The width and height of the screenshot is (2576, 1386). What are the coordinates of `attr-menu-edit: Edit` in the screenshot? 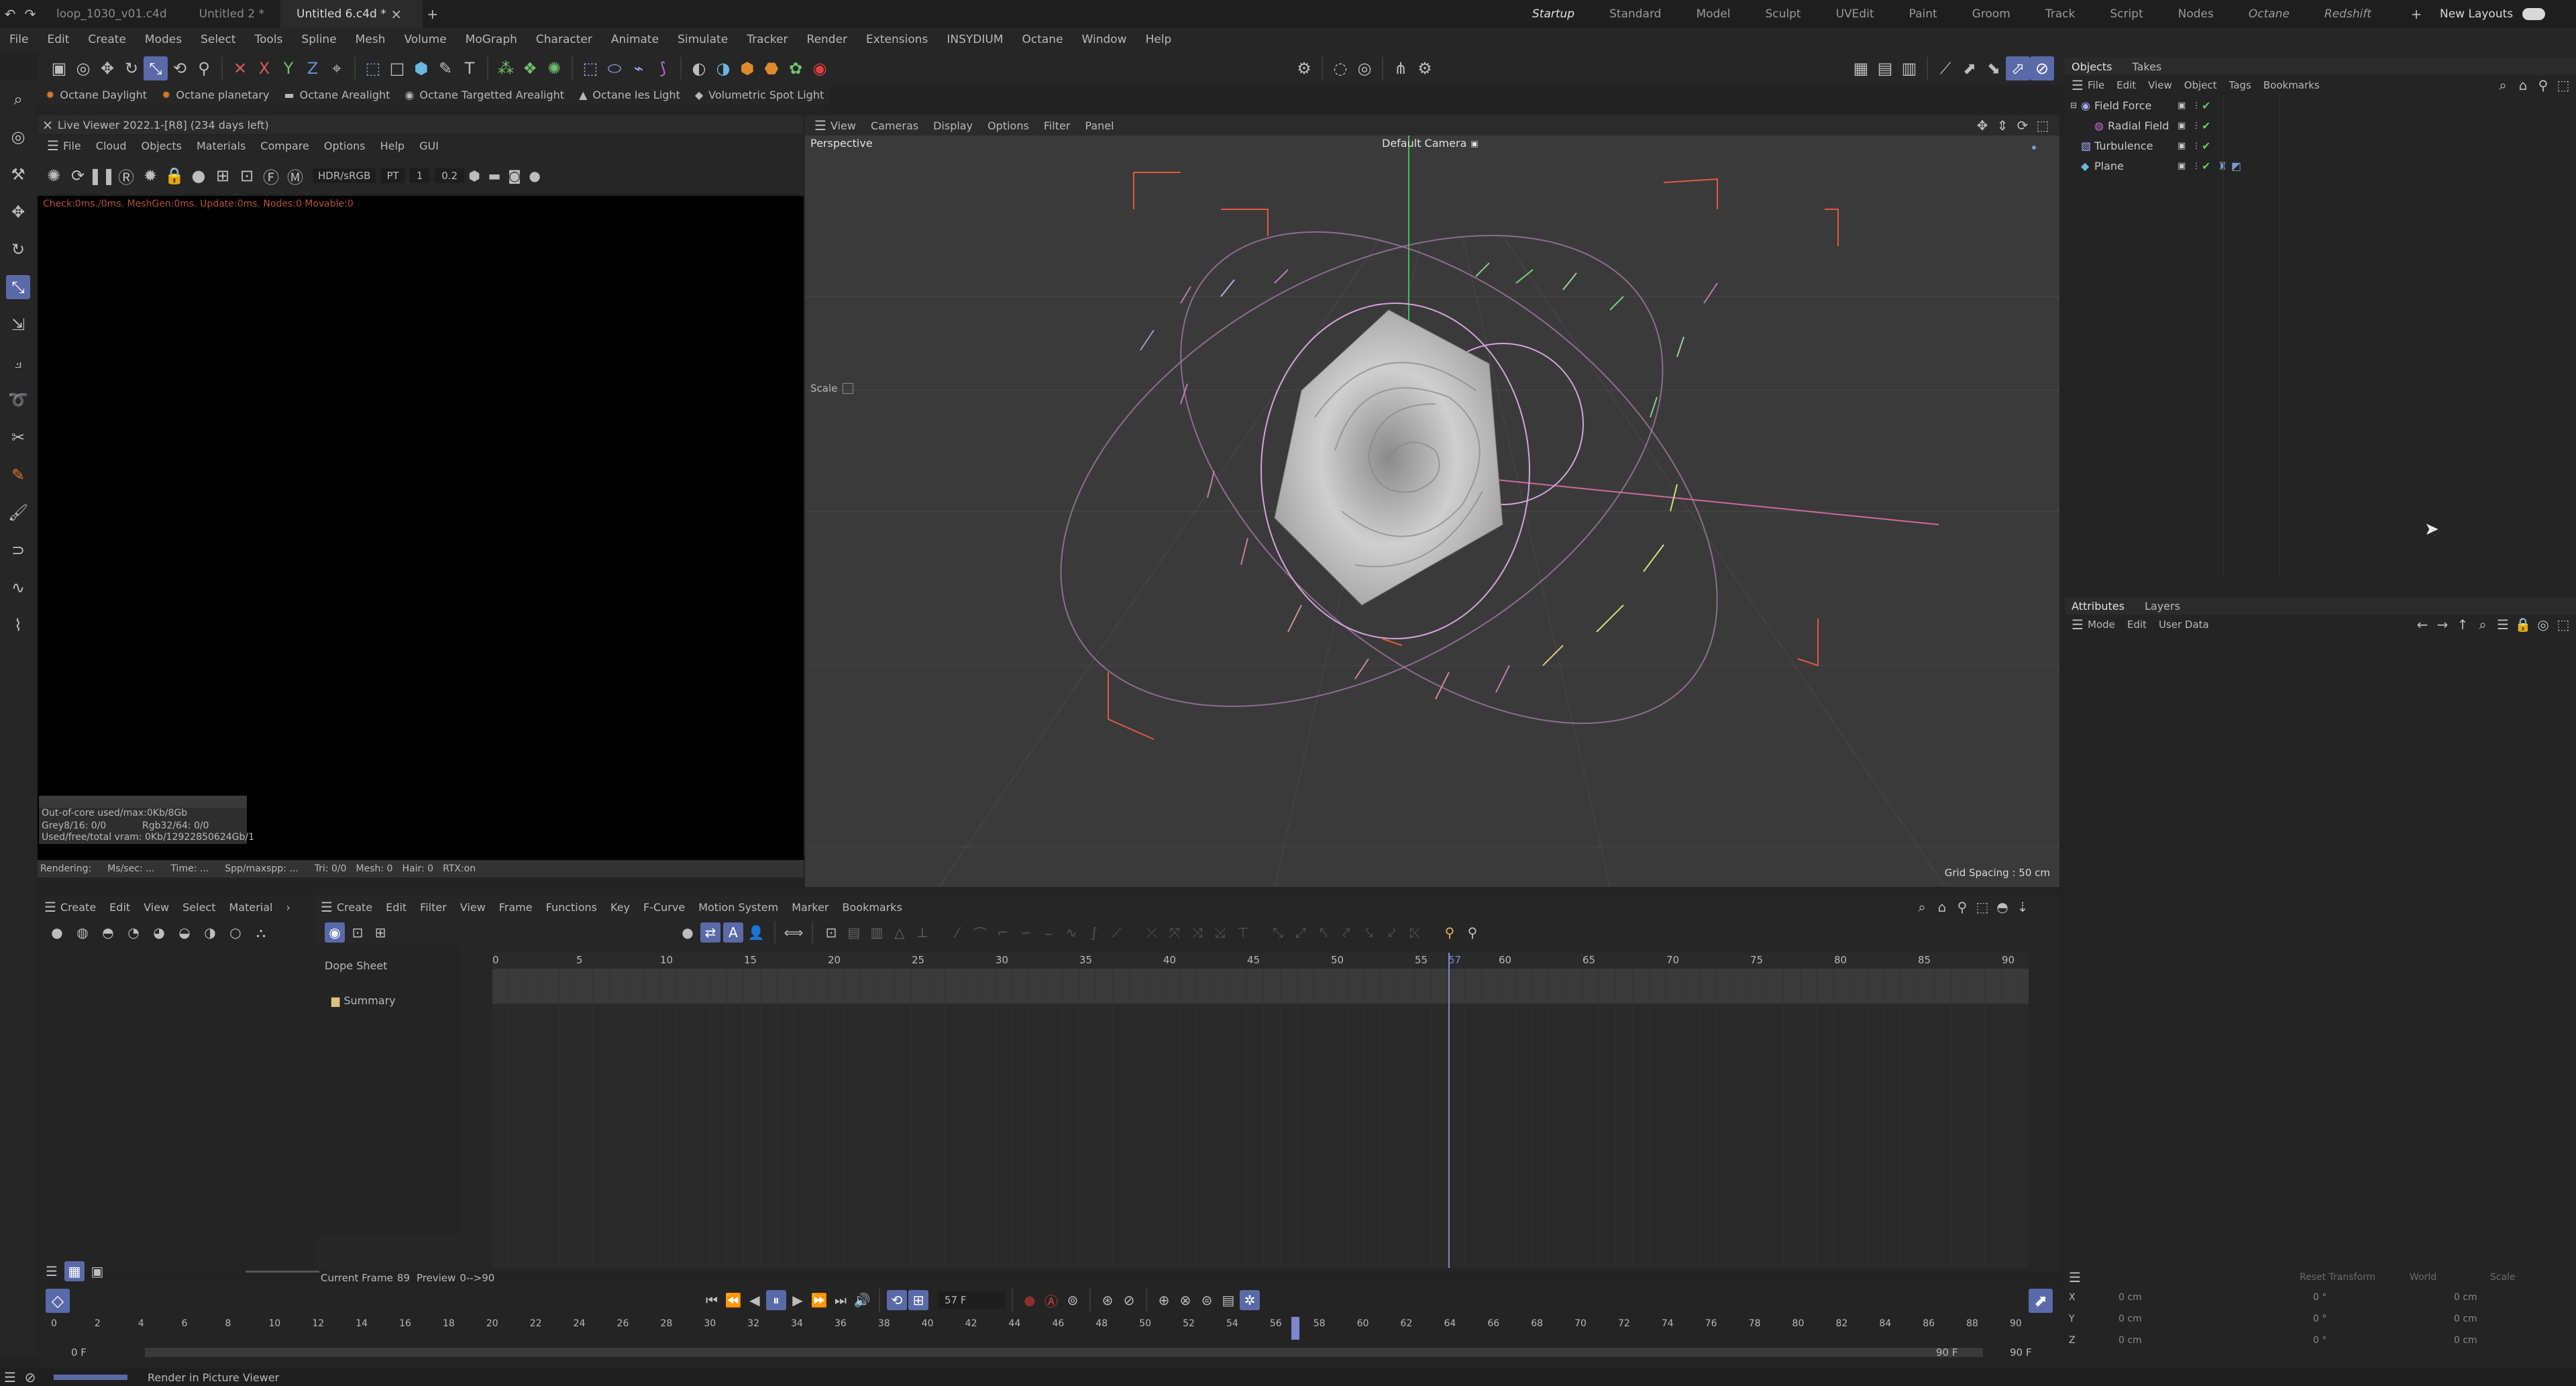 It's located at (2137, 625).